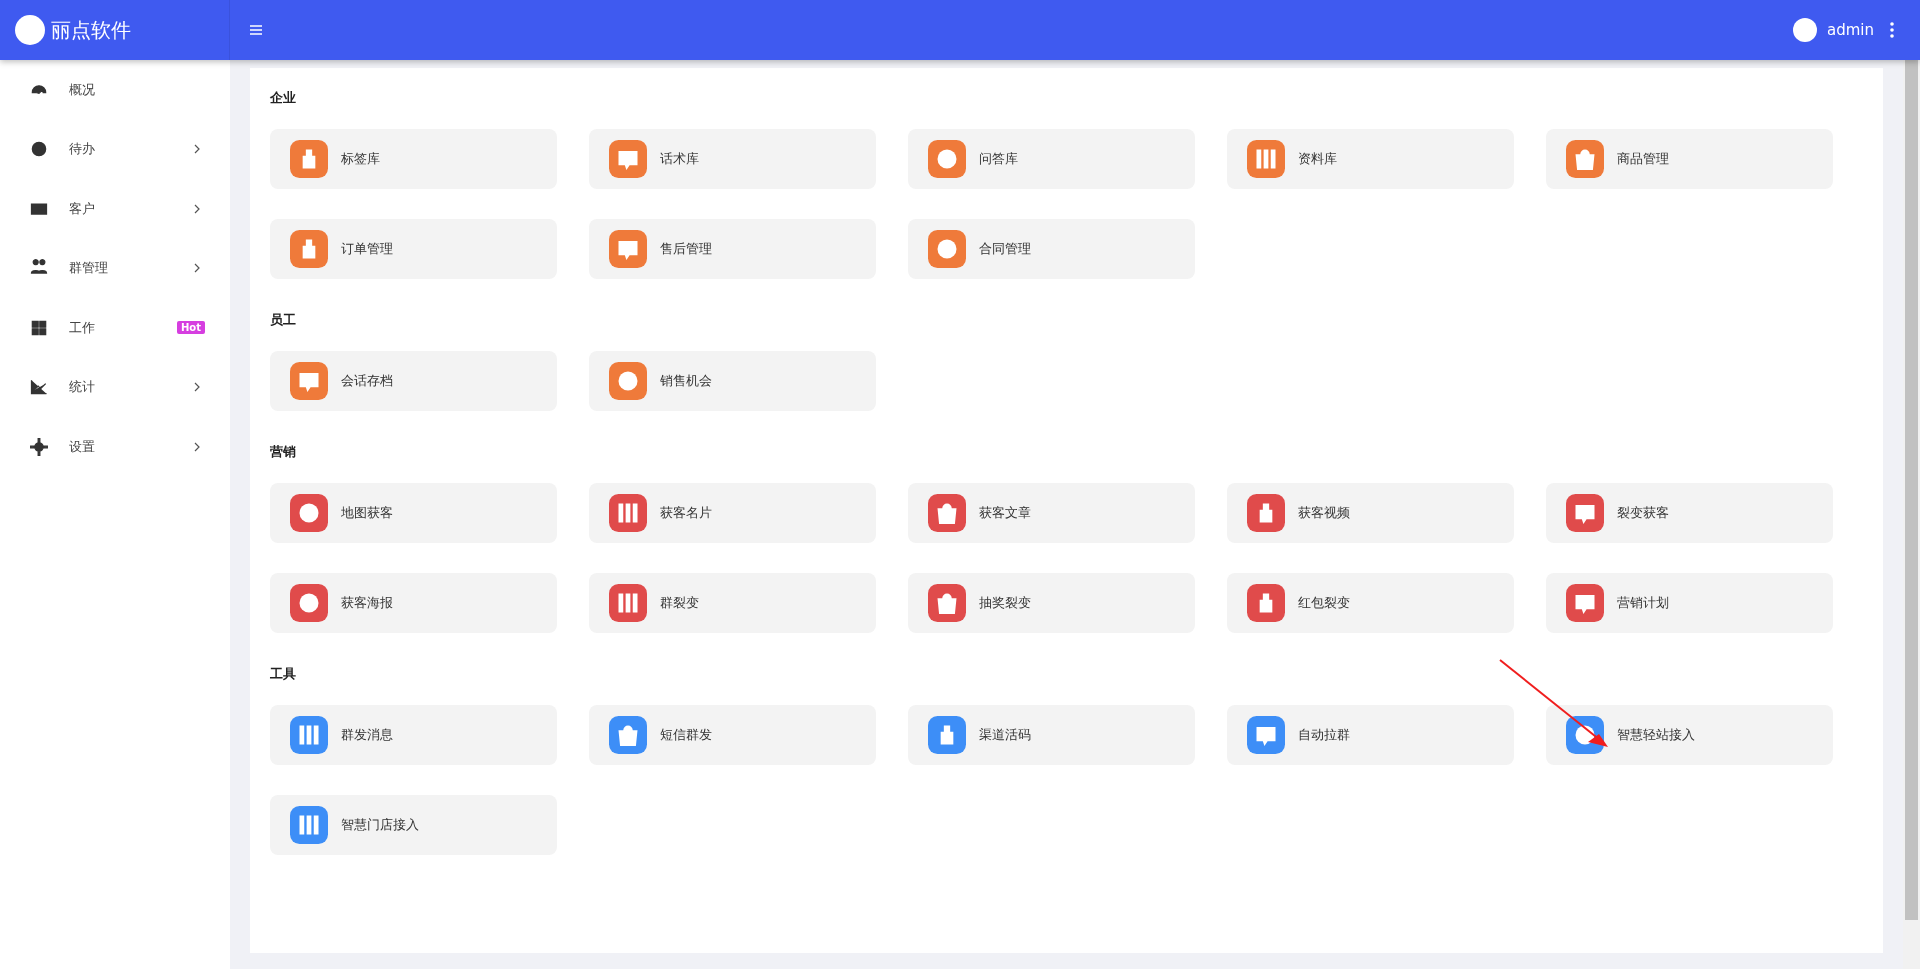  What do you see at coordinates (1370, 513) in the screenshot?
I see `app-tile: 获客视频` at bounding box center [1370, 513].